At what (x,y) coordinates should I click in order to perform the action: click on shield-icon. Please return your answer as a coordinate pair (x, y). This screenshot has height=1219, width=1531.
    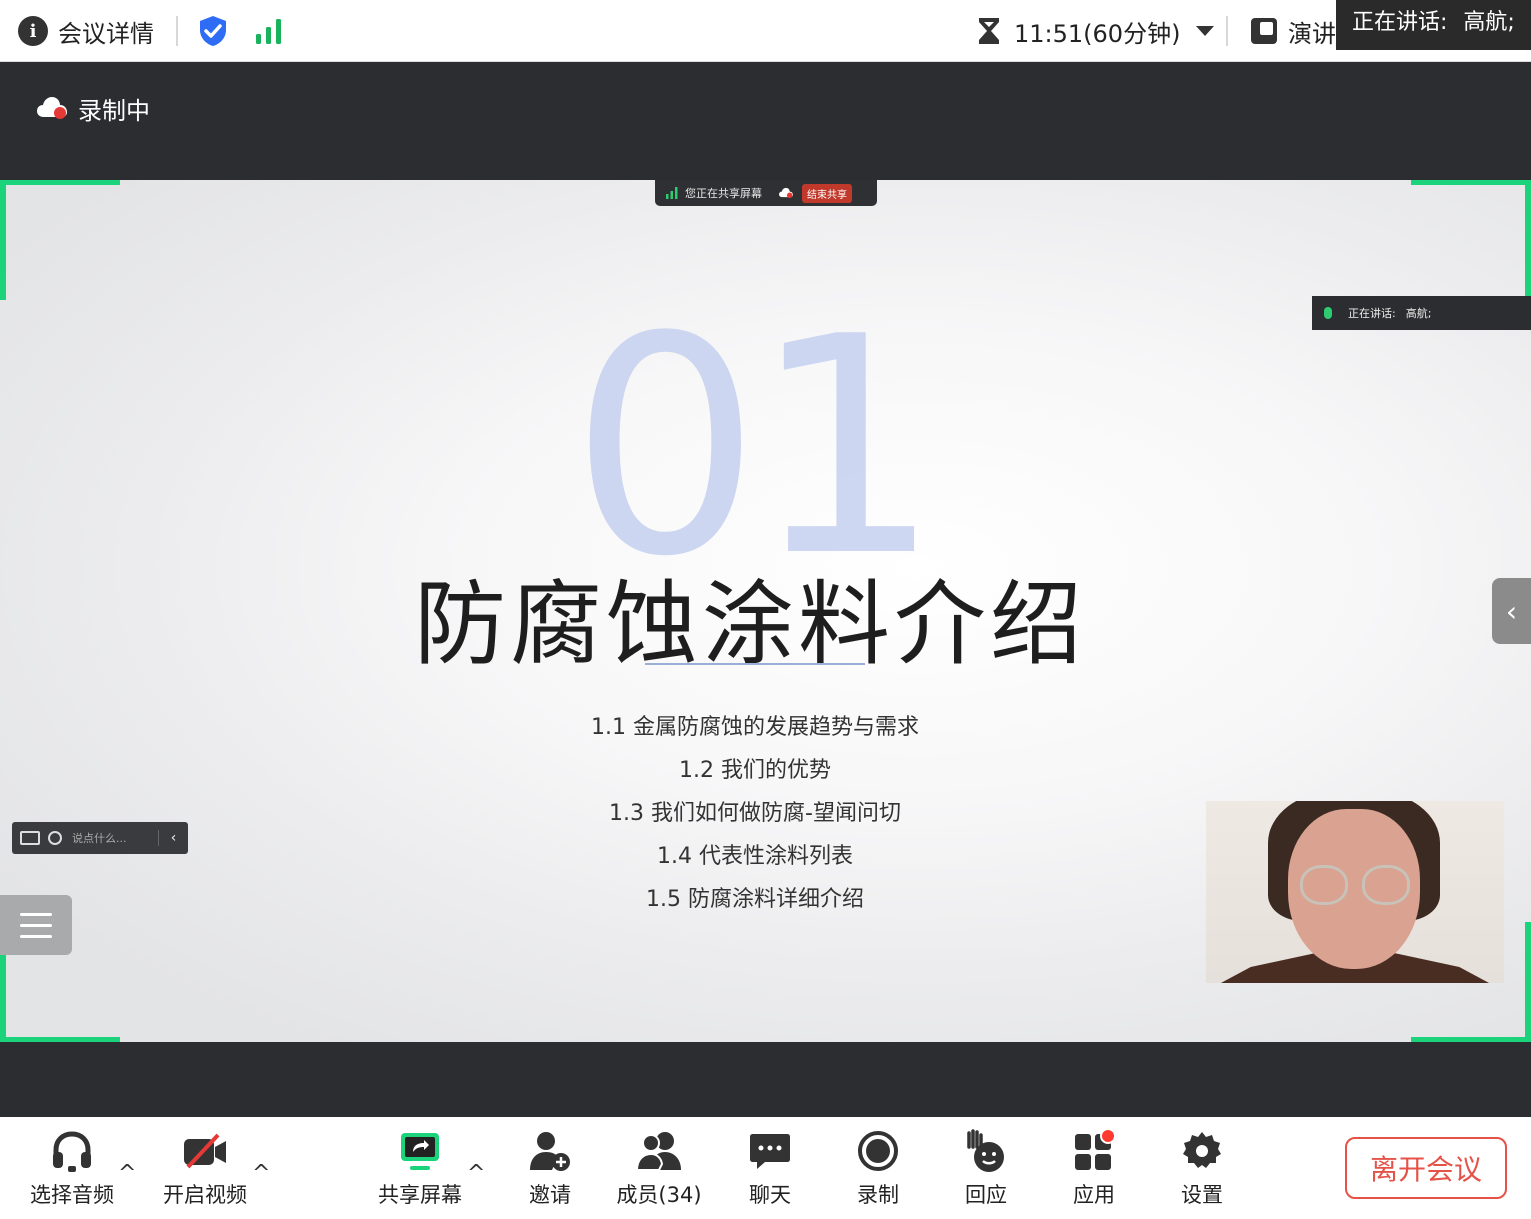
    Looking at the image, I should click on (213, 31).